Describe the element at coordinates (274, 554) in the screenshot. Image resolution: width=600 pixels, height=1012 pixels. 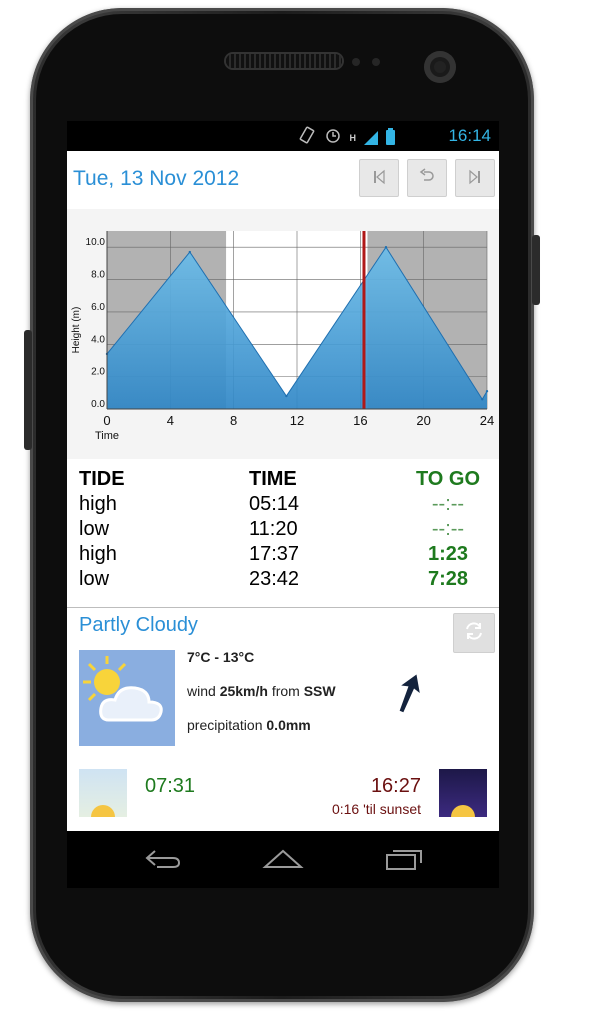
I see `tide-time: 17:37` at that location.